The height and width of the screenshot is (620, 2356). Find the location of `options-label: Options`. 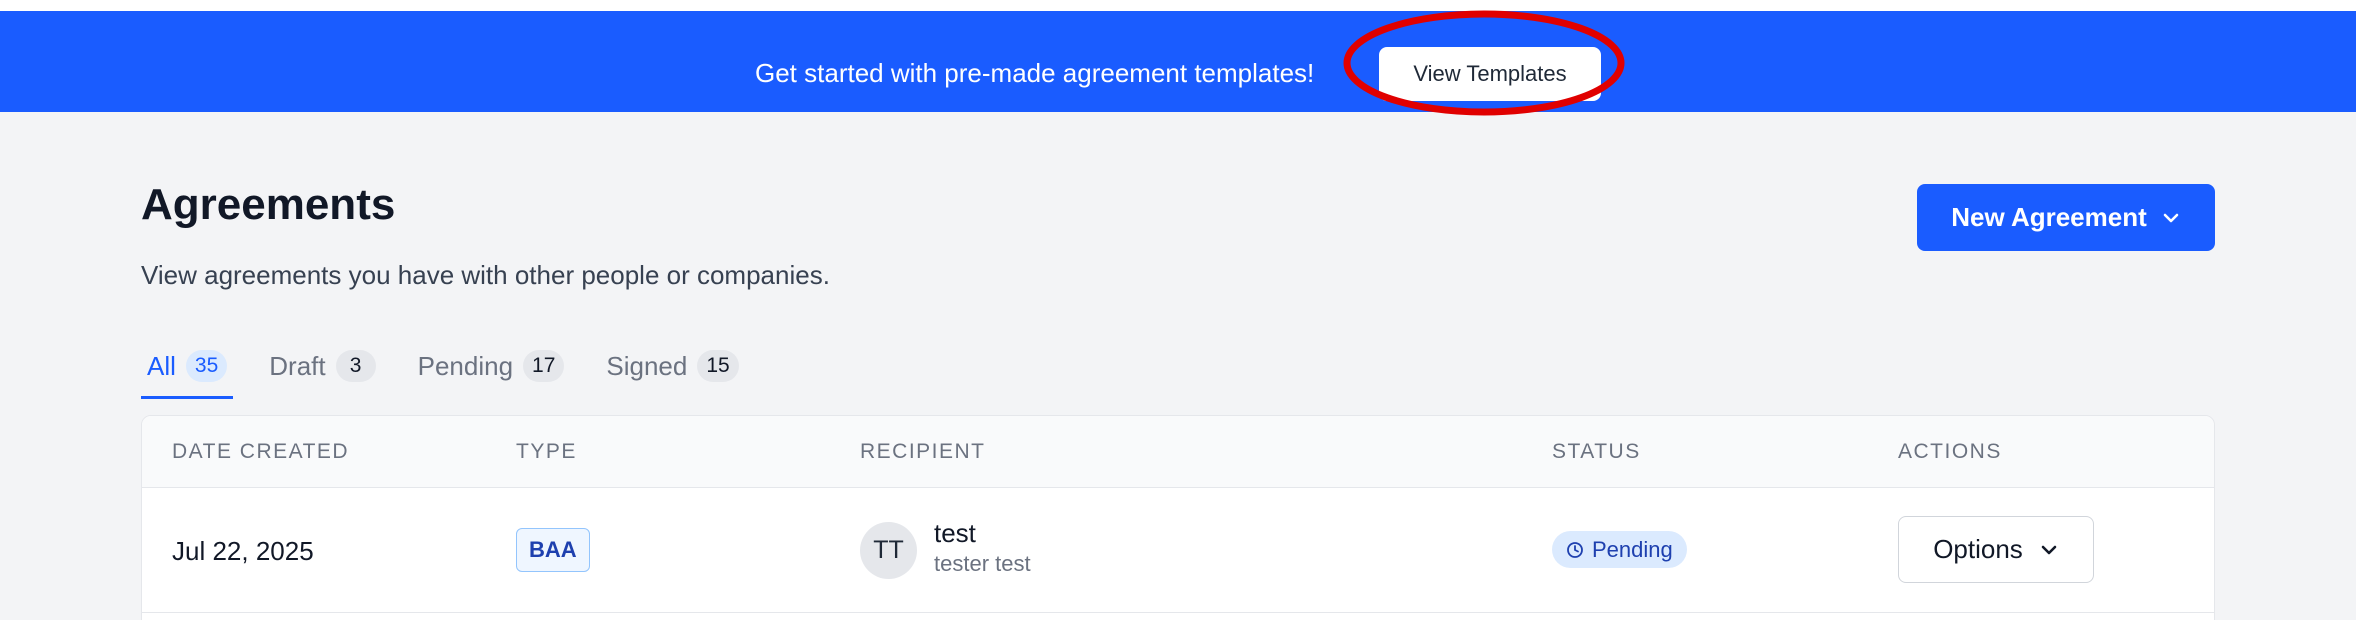

options-label: Options is located at coordinates (1978, 549).